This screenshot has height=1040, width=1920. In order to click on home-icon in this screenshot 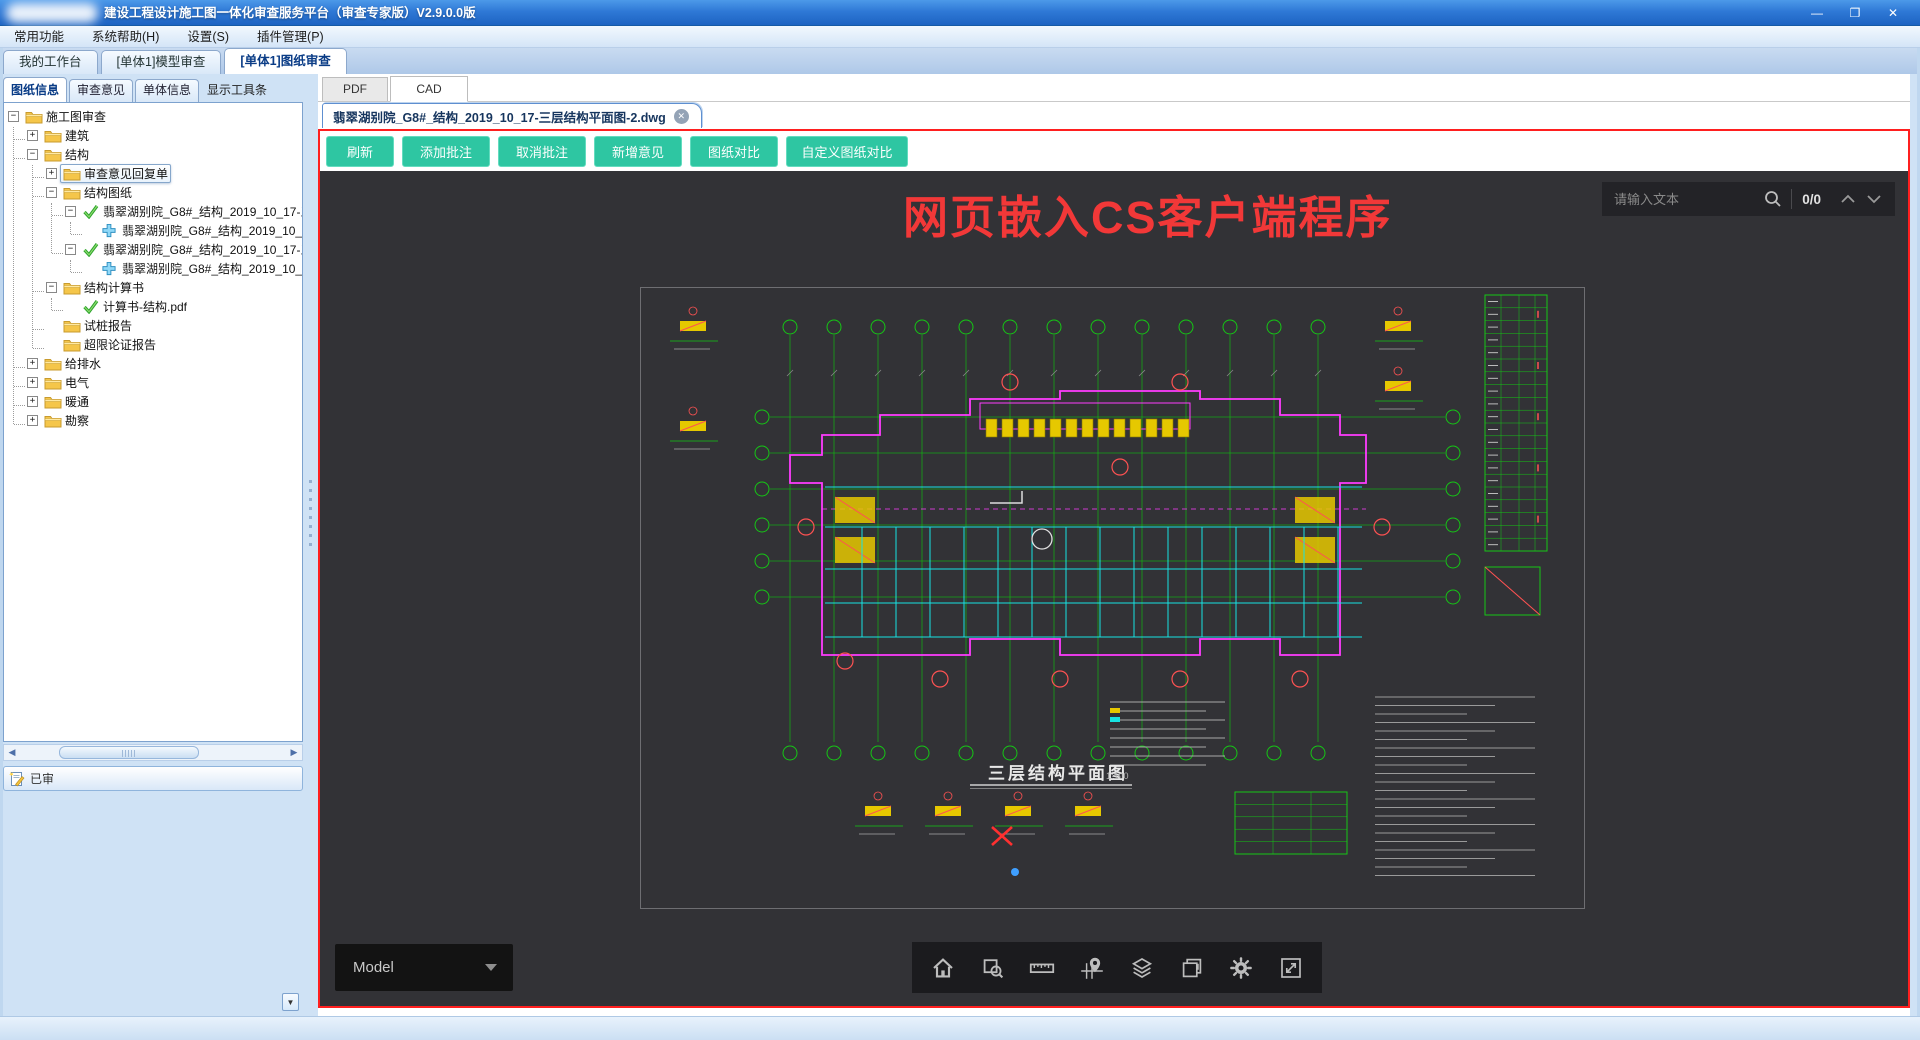, I will do `click(943, 968)`.